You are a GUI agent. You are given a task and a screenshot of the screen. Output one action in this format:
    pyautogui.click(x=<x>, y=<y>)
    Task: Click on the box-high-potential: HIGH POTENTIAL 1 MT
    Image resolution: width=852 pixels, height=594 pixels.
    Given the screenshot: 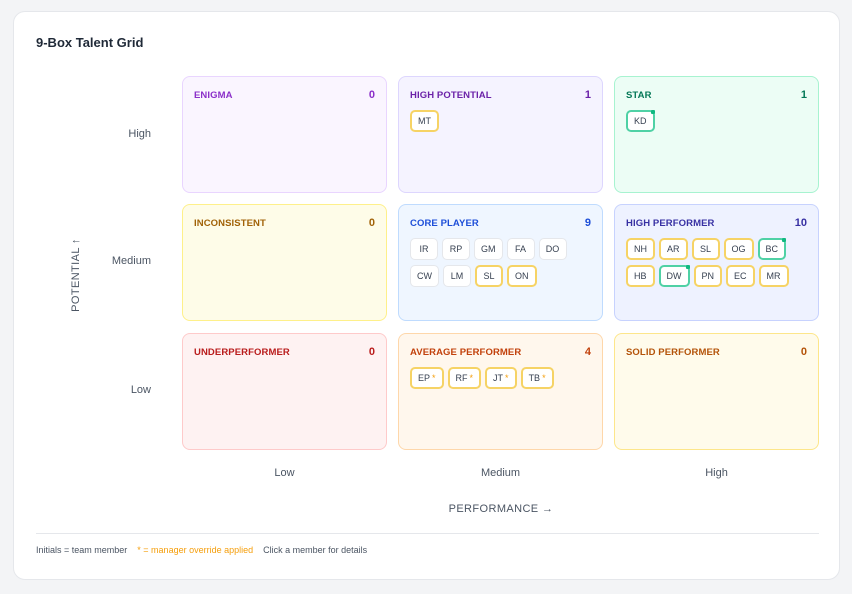 What is the action you would take?
    pyautogui.click(x=500, y=134)
    